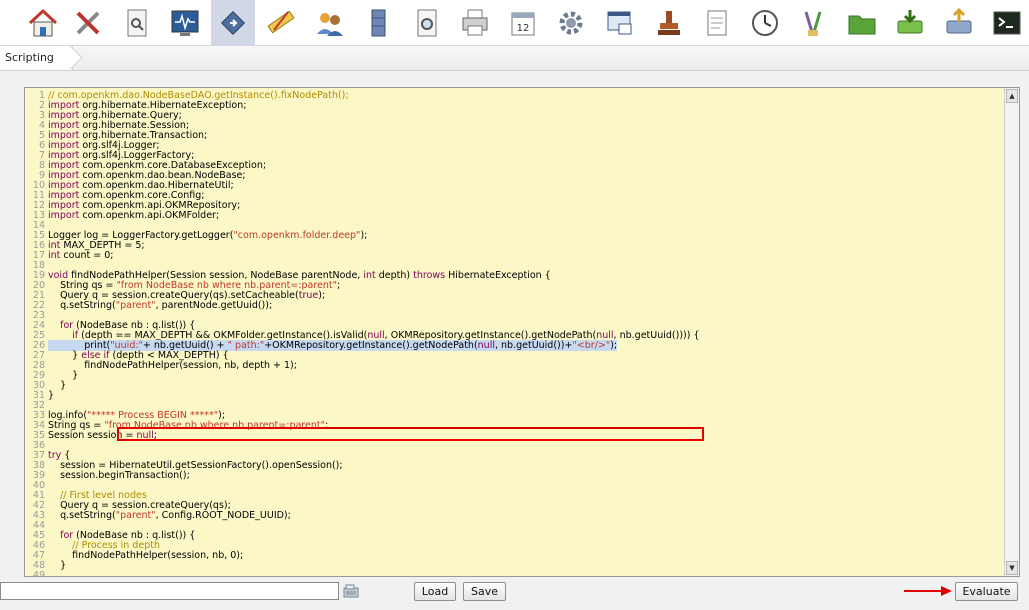  Describe the element at coordinates (36, 58) in the screenshot. I see `tab-scripting: Scripting` at that location.